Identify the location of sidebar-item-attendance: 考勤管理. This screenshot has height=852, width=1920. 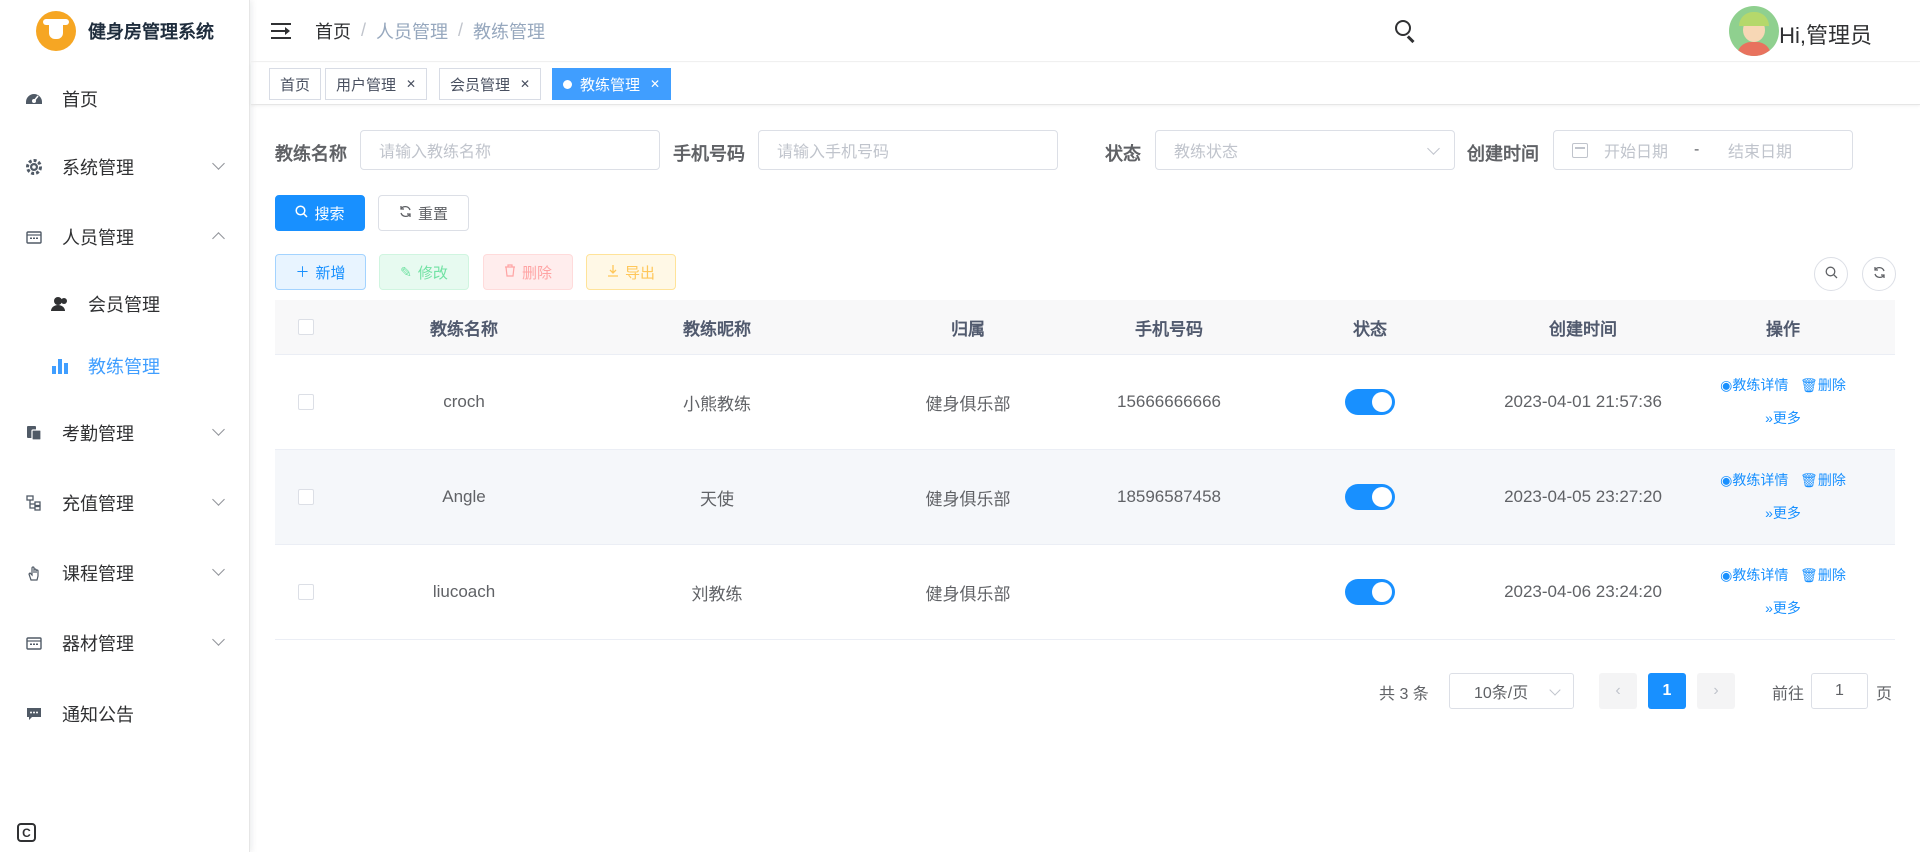
(124, 433).